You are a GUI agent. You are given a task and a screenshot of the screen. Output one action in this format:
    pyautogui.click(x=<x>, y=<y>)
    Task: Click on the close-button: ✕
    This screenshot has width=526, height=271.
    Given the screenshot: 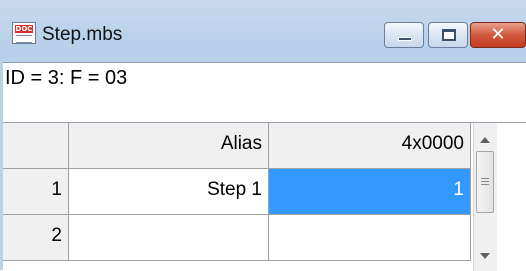 What is the action you would take?
    pyautogui.click(x=498, y=35)
    